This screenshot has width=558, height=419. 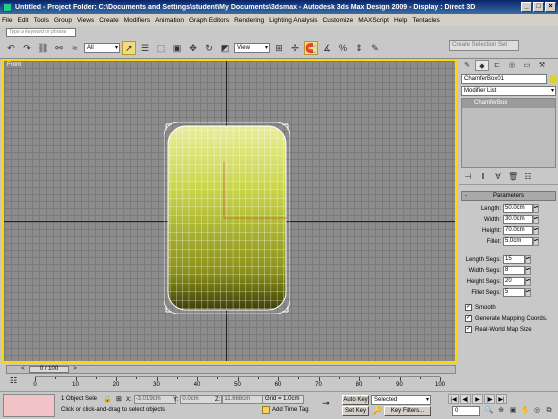 I want to click on window-crossing-icon: ▣, so click(x=177, y=48).